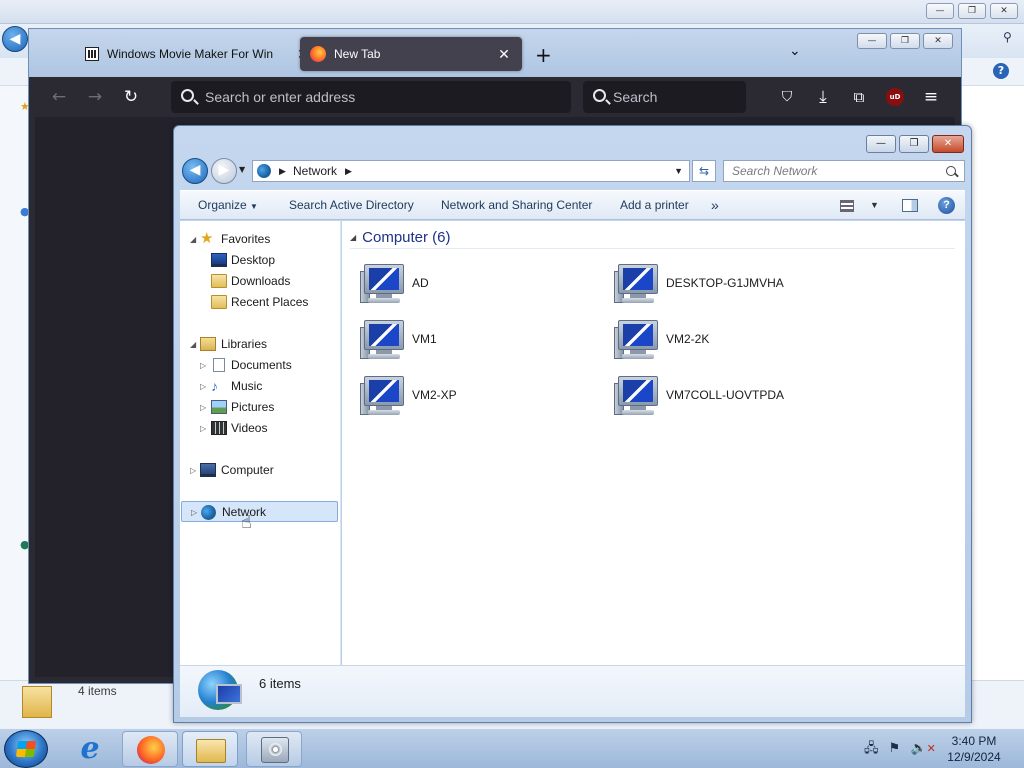 The height and width of the screenshot is (768, 1024). Describe the element at coordinates (1007, 37) in the screenshot. I see `background-search-icon: ⚲` at that location.